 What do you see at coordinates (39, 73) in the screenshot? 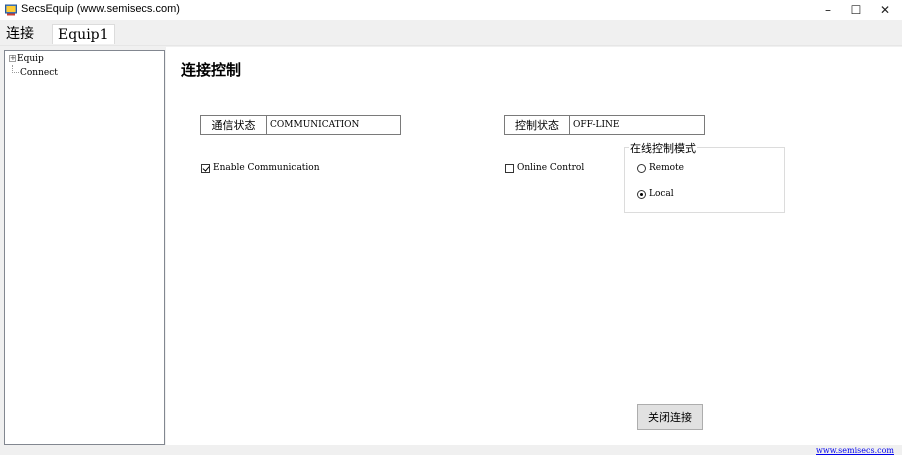
I see `tree-node-label: Connect` at bounding box center [39, 73].